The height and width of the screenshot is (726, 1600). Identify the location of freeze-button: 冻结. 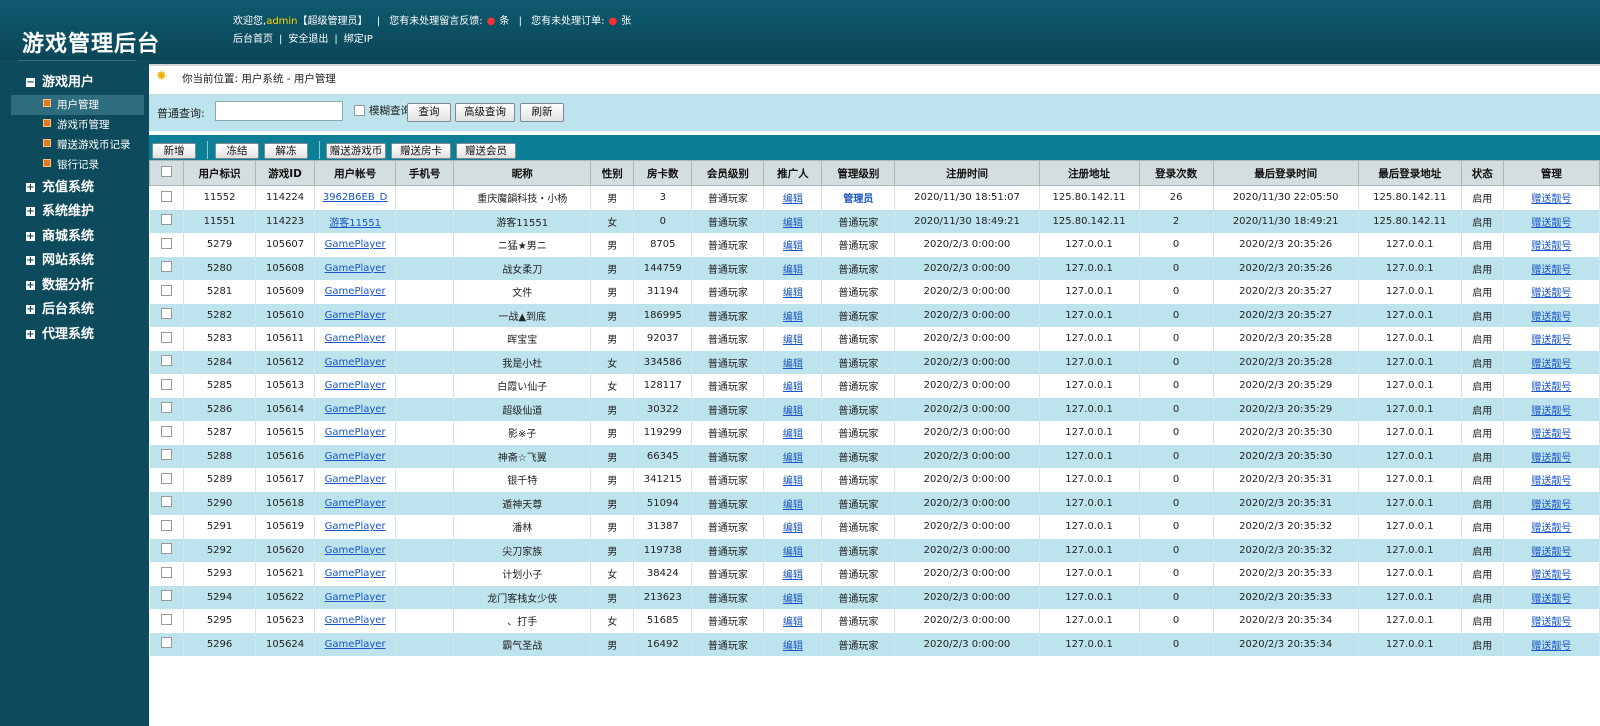
(237, 151).